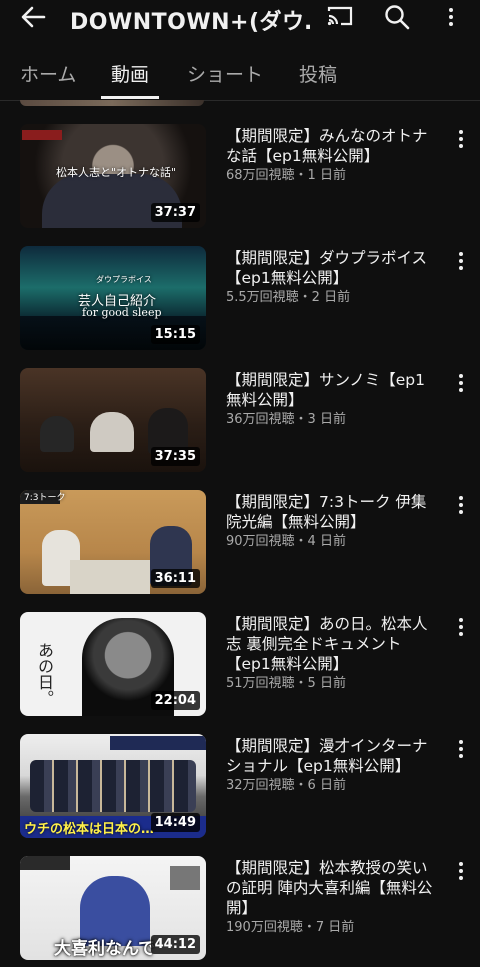 This screenshot has height=967, width=480. I want to click on video-title: 【期間限定】7:3トーク 伊集院光編【無料公開】, so click(326, 512).